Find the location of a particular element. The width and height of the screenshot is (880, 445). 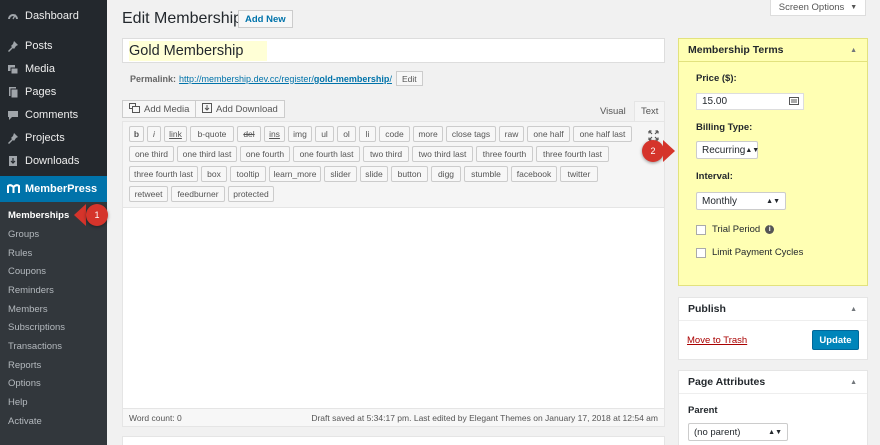

qt-two-third: two third is located at coordinates (386, 154).